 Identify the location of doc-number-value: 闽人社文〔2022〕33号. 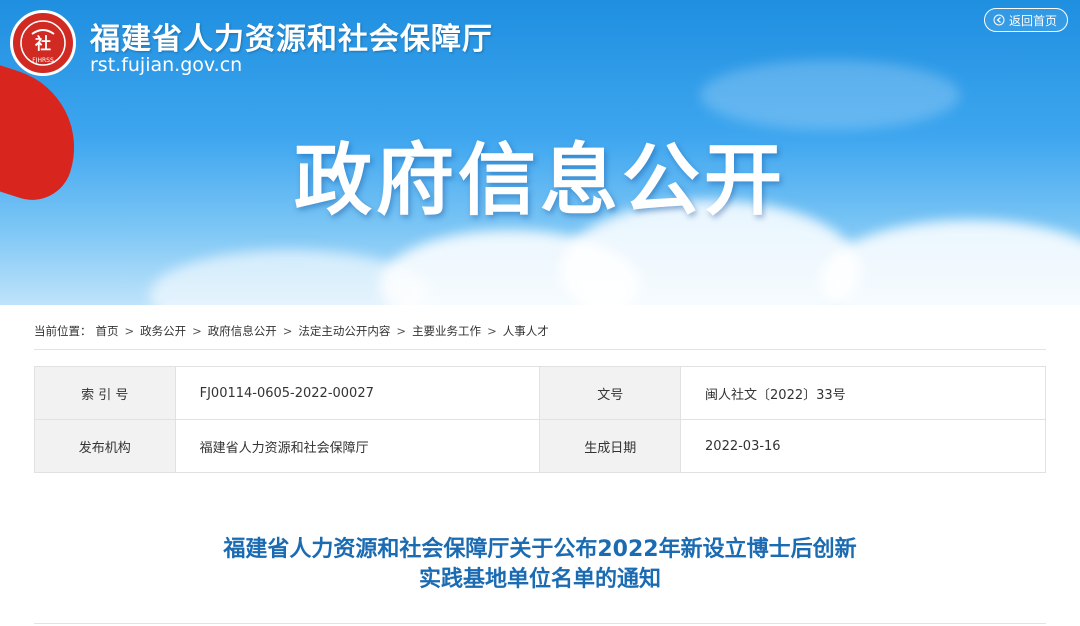
(863, 393).